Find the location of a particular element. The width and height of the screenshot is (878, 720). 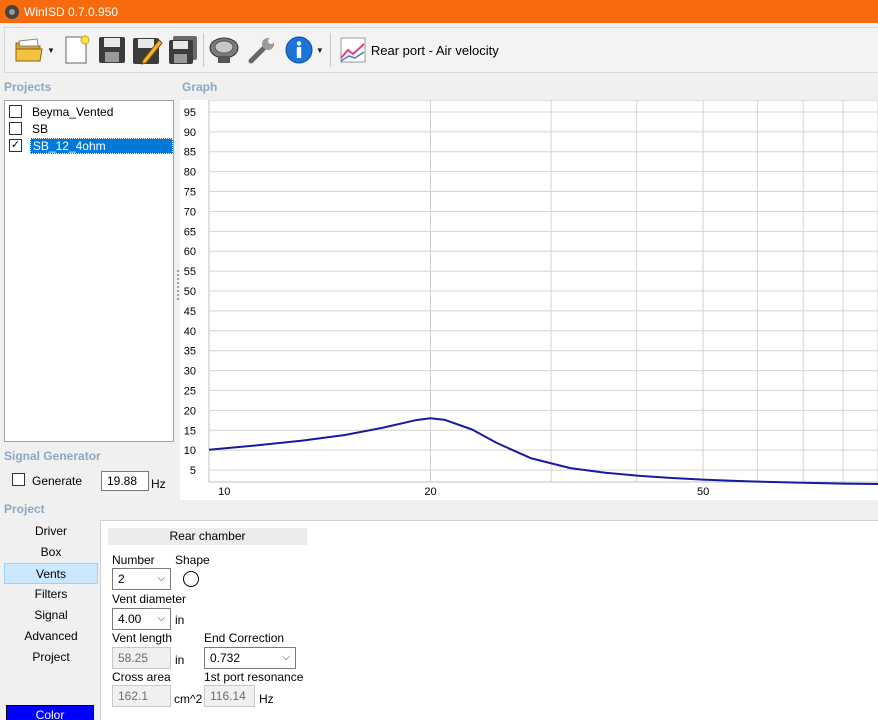

number-select: 2 ⌵ is located at coordinates (141, 579).